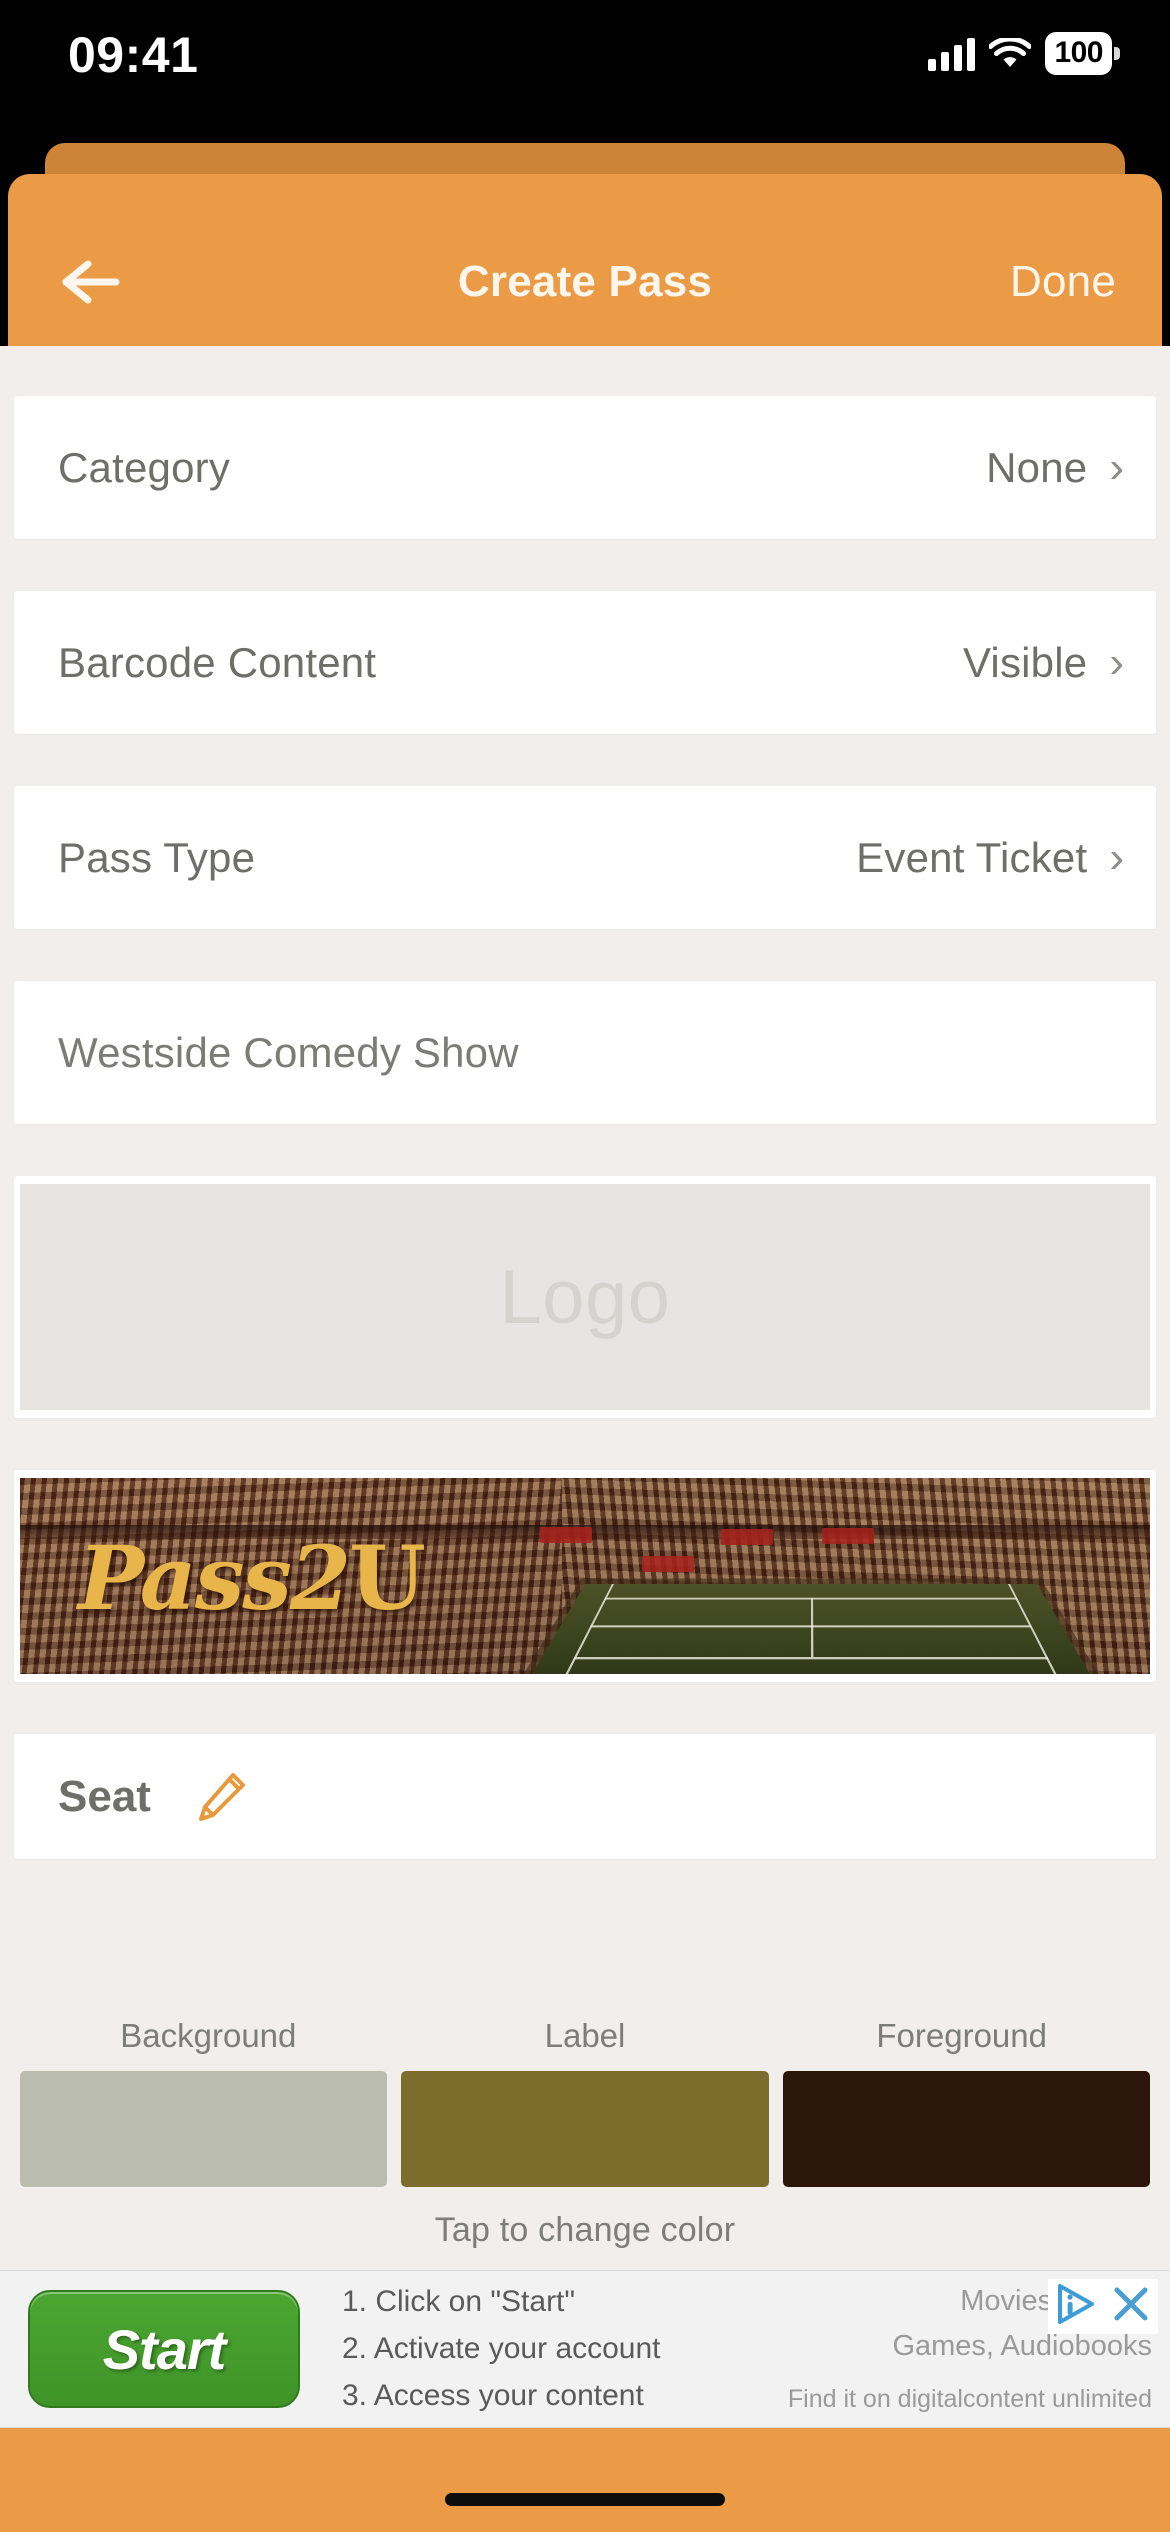  Describe the element at coordinates (288, 1052) in the screenshot. I see `pass-title-value: Westside Comedy Show` at that location.